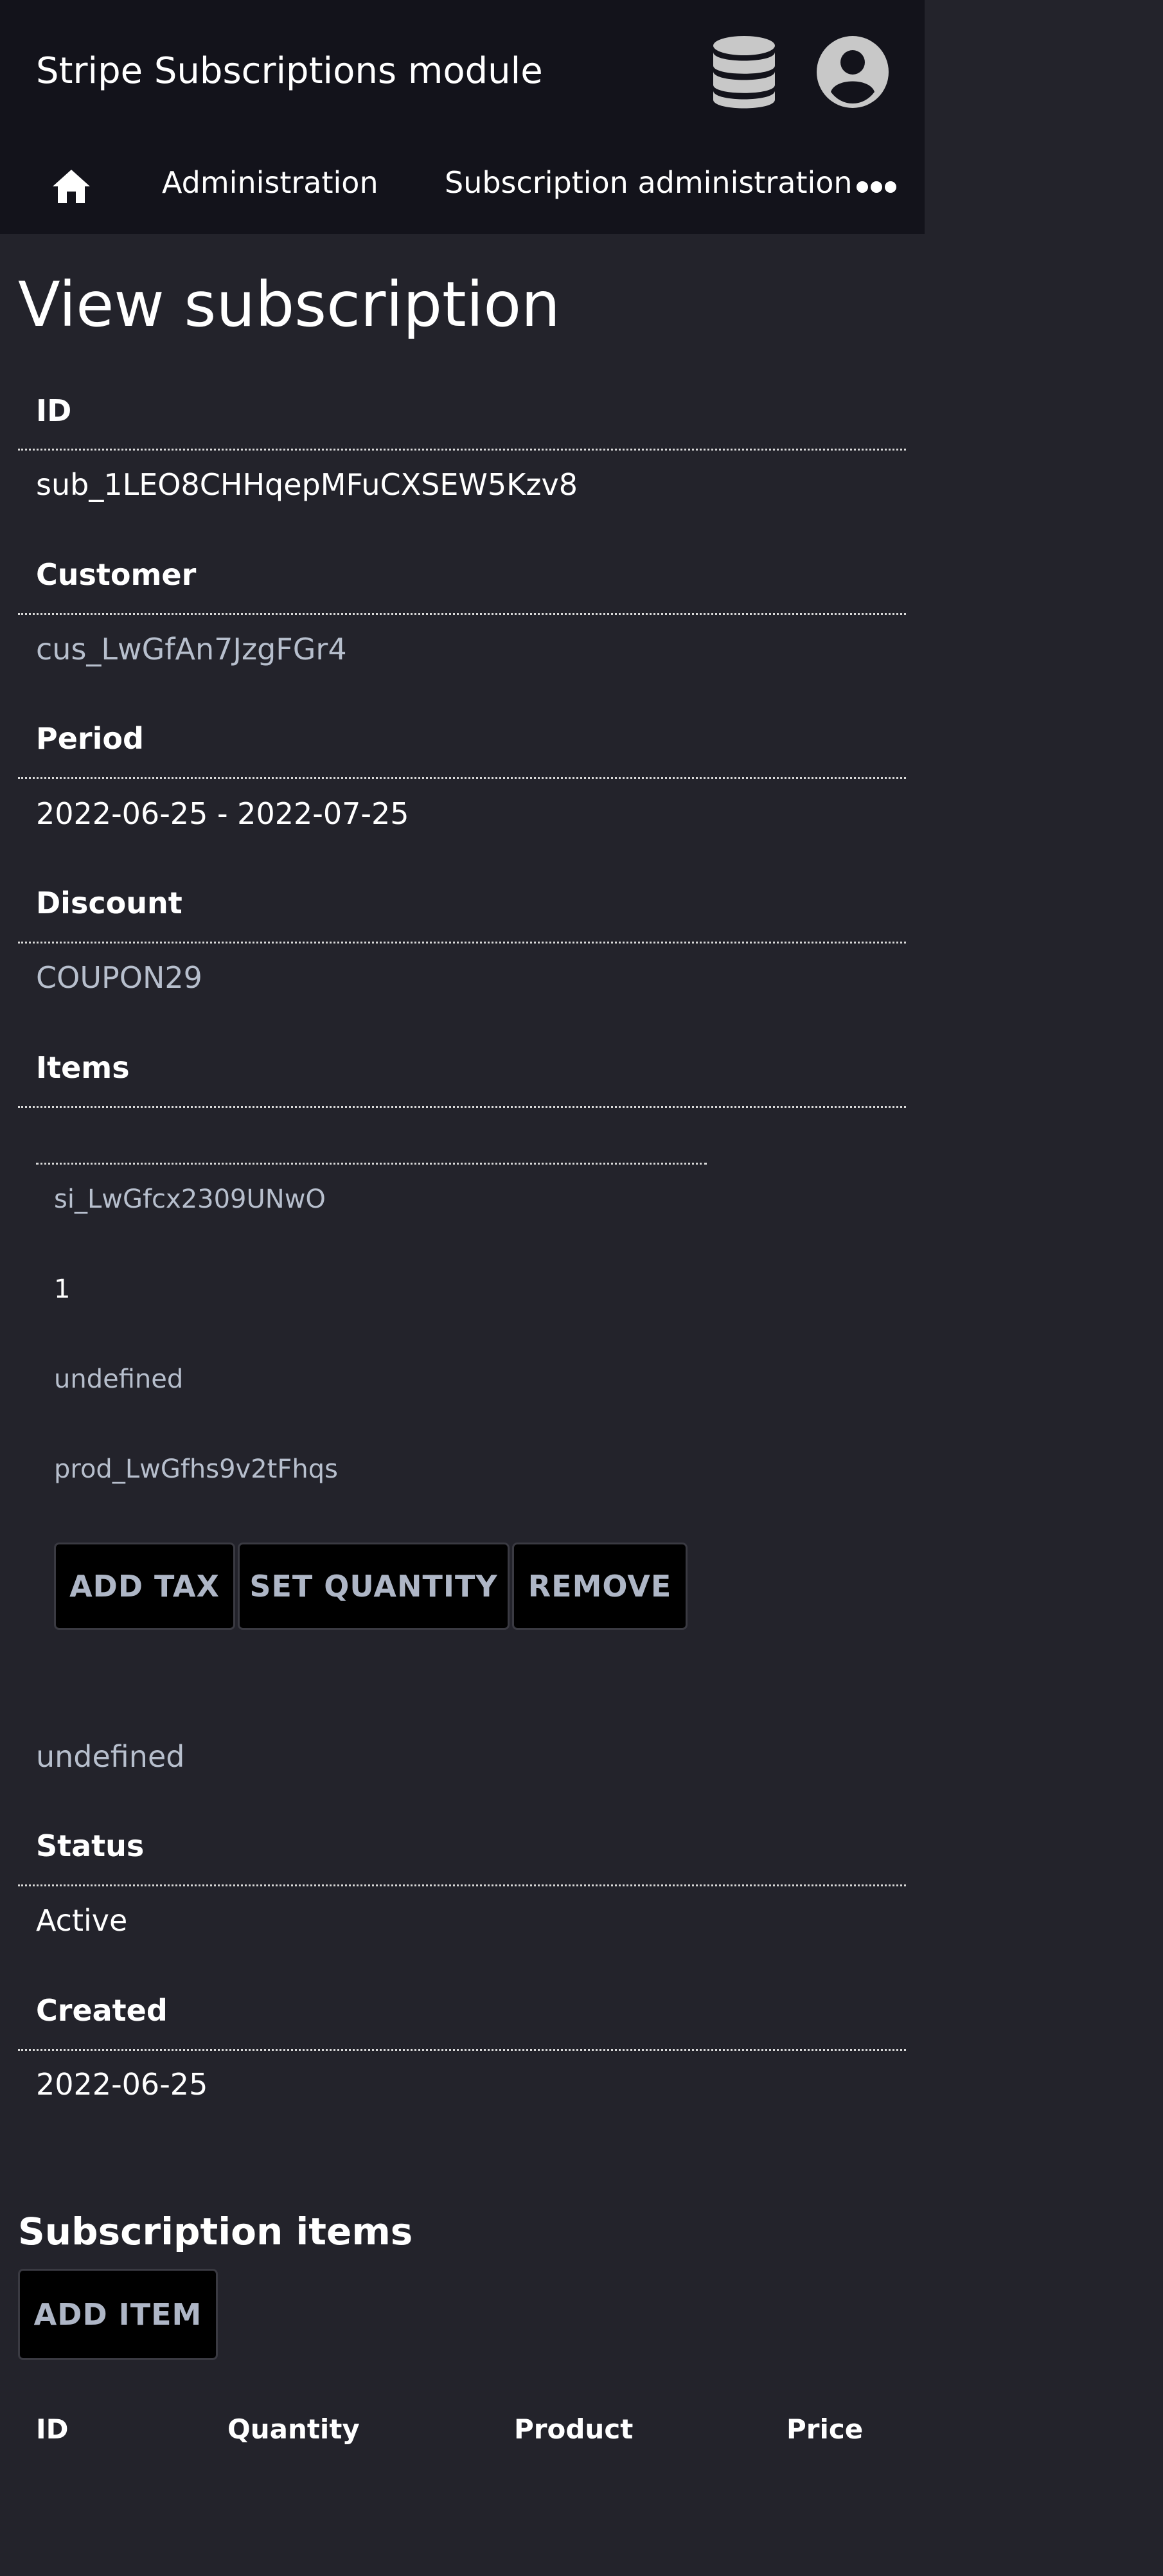  I want to click on add-tax-button: ADD TAX, so click(144, 1586).